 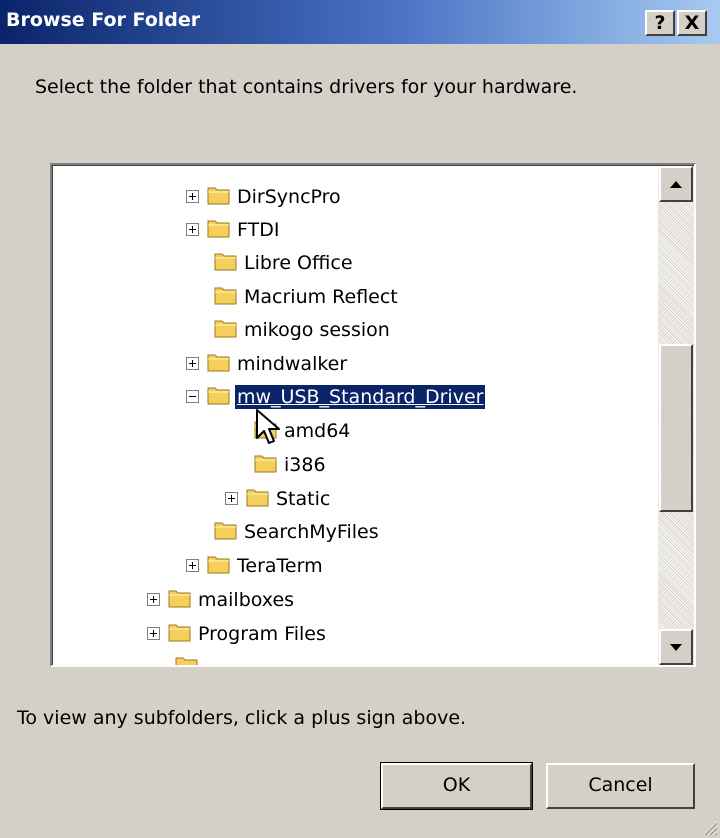 I want to click on tree-item-label: Program Files, so click(x=262, y=634).